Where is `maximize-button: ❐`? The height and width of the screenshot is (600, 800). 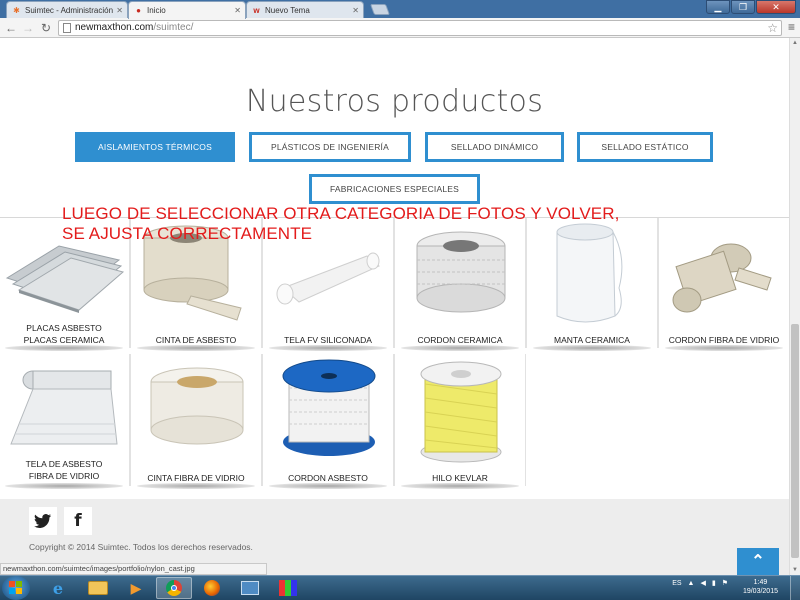 maximize-button: ❐ is located at coordinates (743, 7).